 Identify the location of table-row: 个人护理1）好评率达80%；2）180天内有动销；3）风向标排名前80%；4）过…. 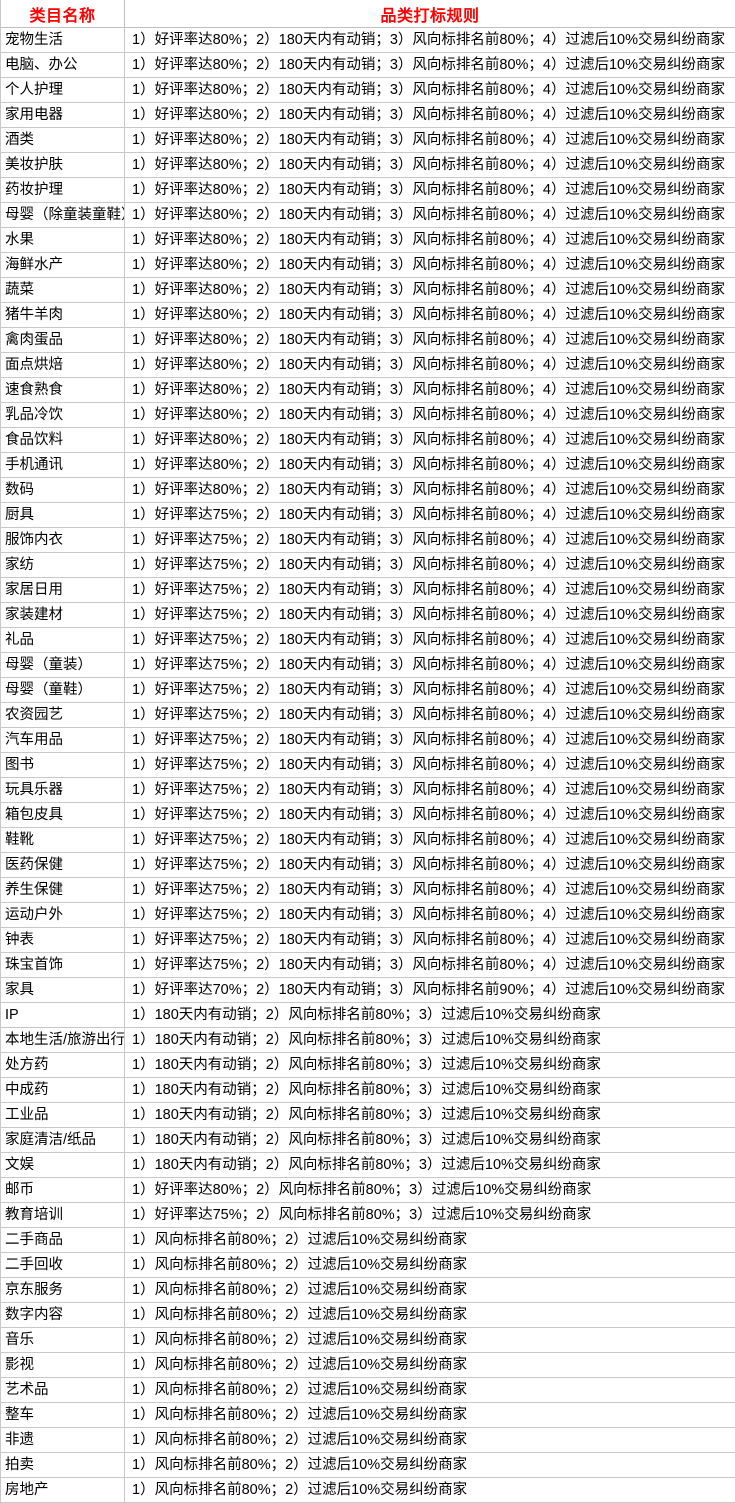
(368, 90).